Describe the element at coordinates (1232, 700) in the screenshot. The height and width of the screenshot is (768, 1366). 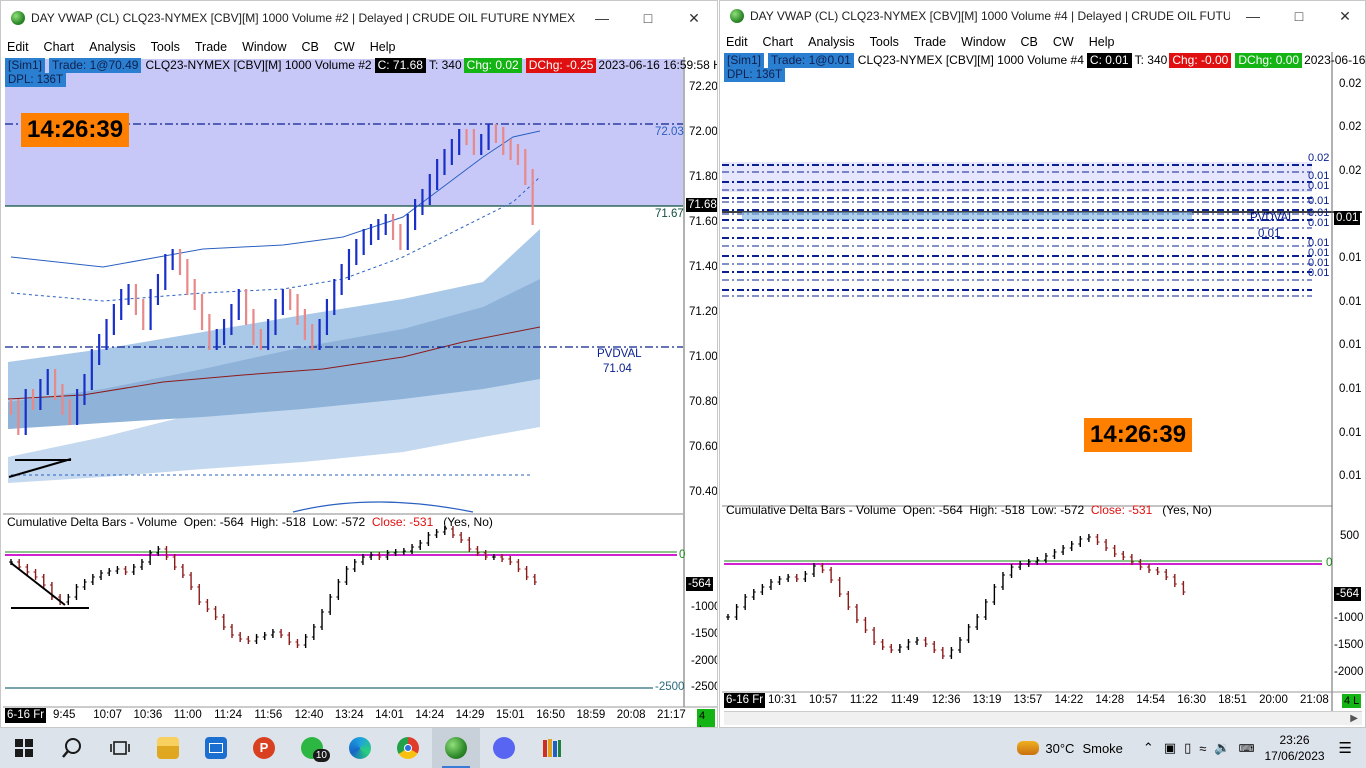
I see `time-tick: 18:51` at that location.